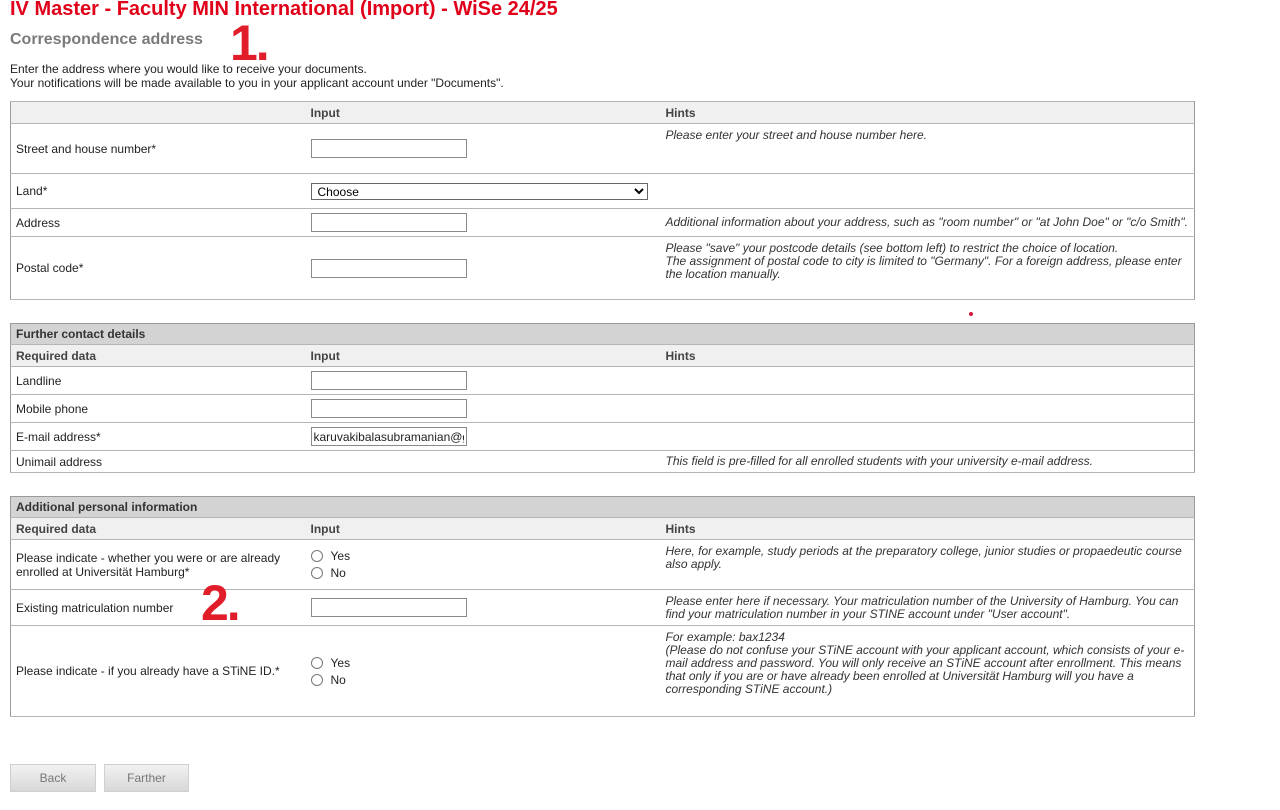 This screenshot has width=1280, height=810. Describe the element at coordinates (250, 43) in the screenshot. I see `annotation-mark-1: 1.` at that location.